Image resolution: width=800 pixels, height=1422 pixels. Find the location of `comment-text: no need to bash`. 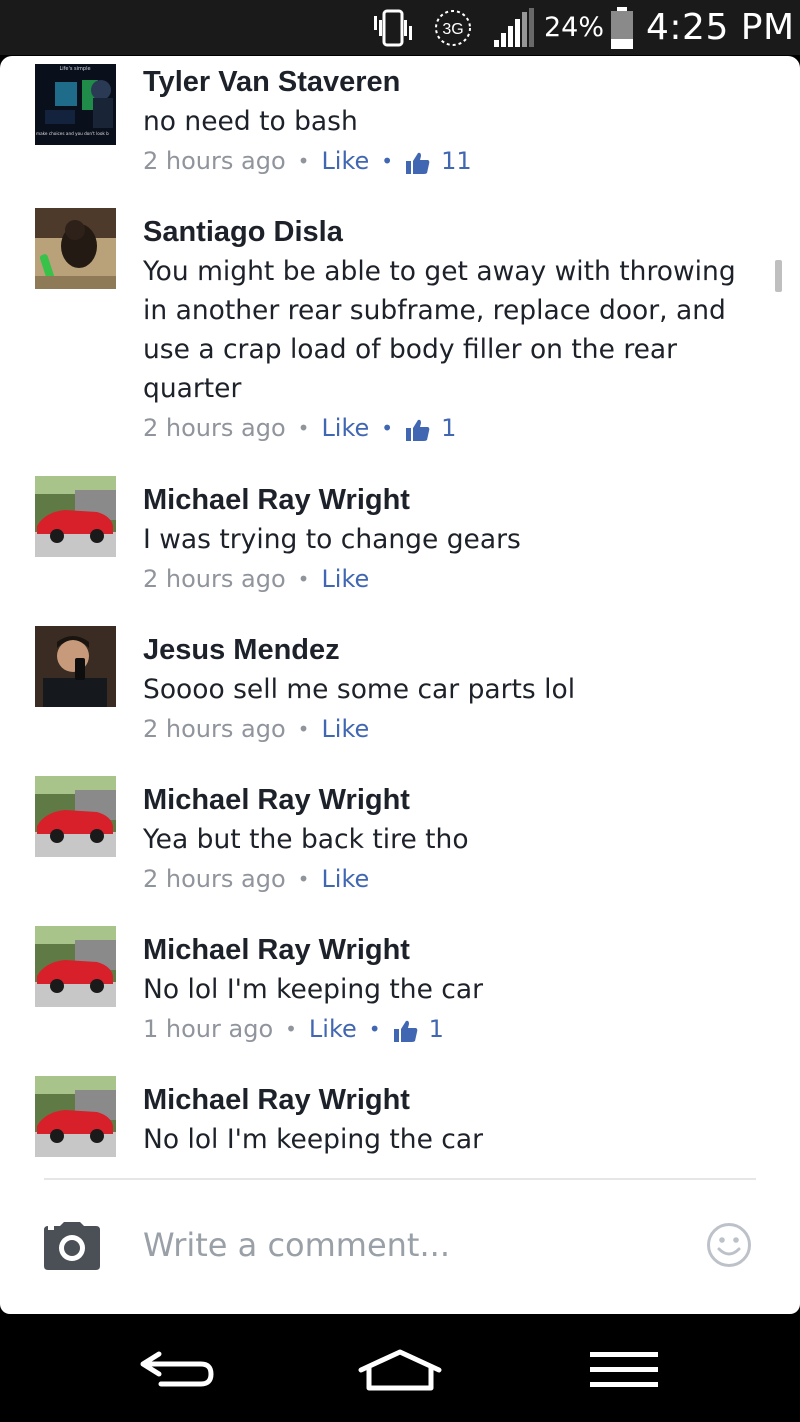

comment-text: no need to bash is located at coordinates (250, 121).